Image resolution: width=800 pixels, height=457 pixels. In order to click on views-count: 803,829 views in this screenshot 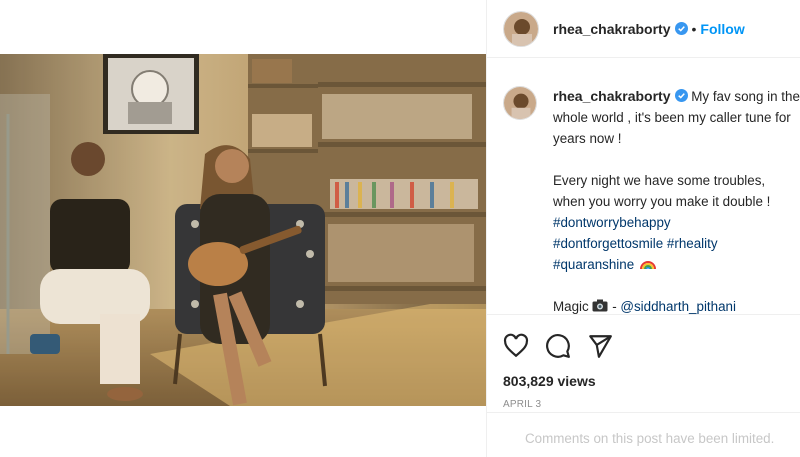, I will do `click(643, 375)`.